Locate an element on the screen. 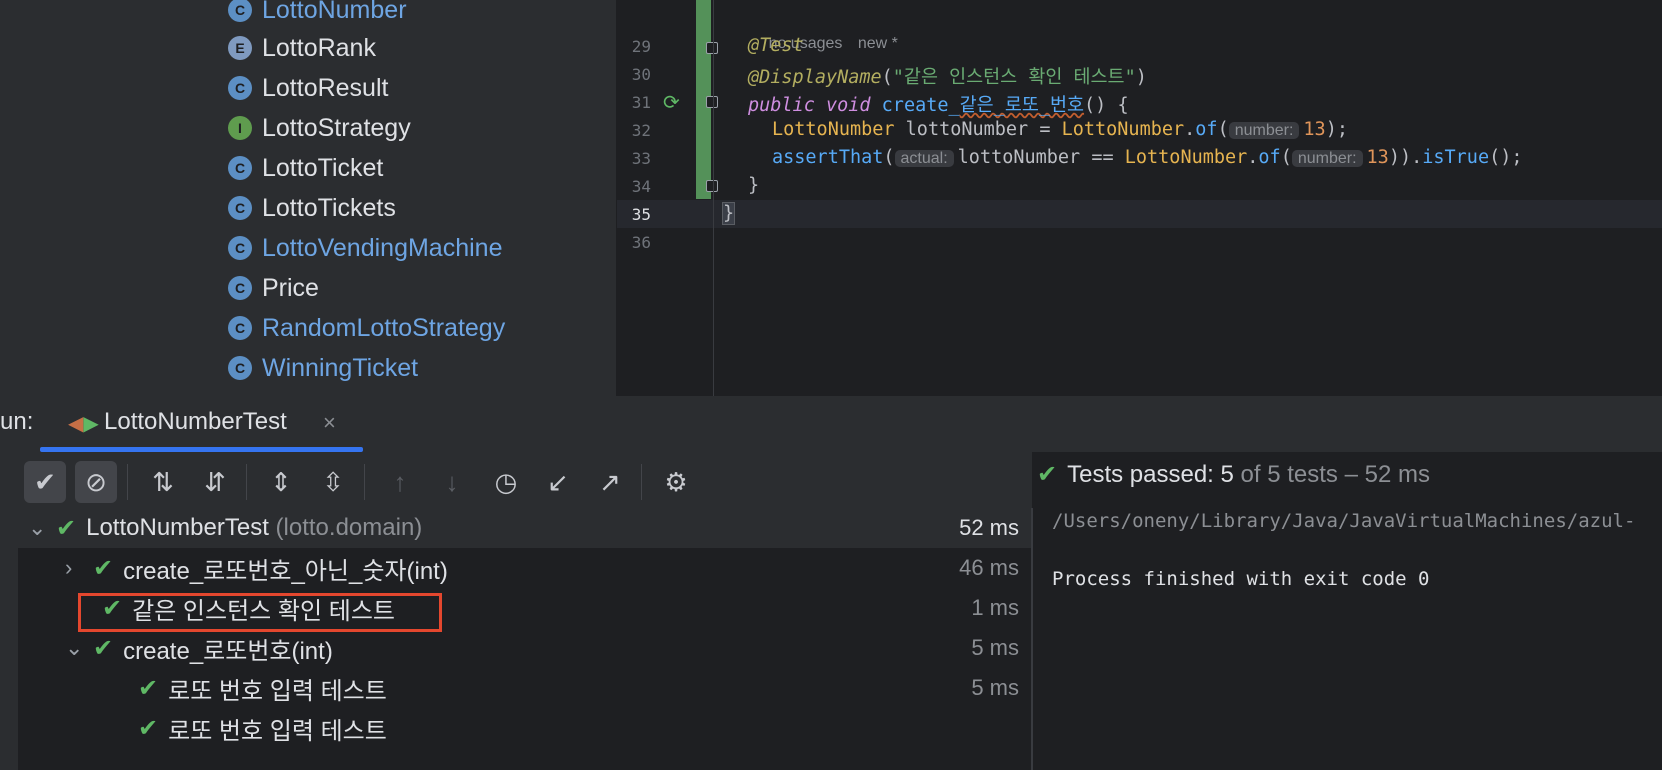  prev-failed-icon: ↑ is located at coordinates (400, 482).